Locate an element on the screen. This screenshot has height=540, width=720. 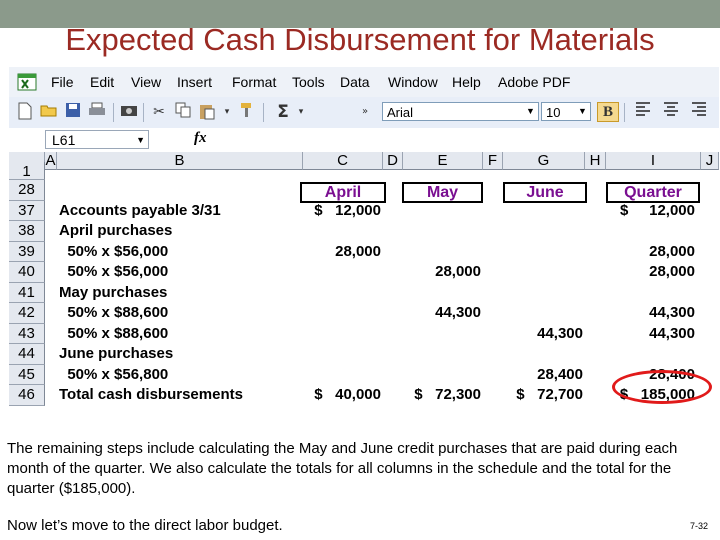
column-header-a: A is located at coordinates (51, 161).